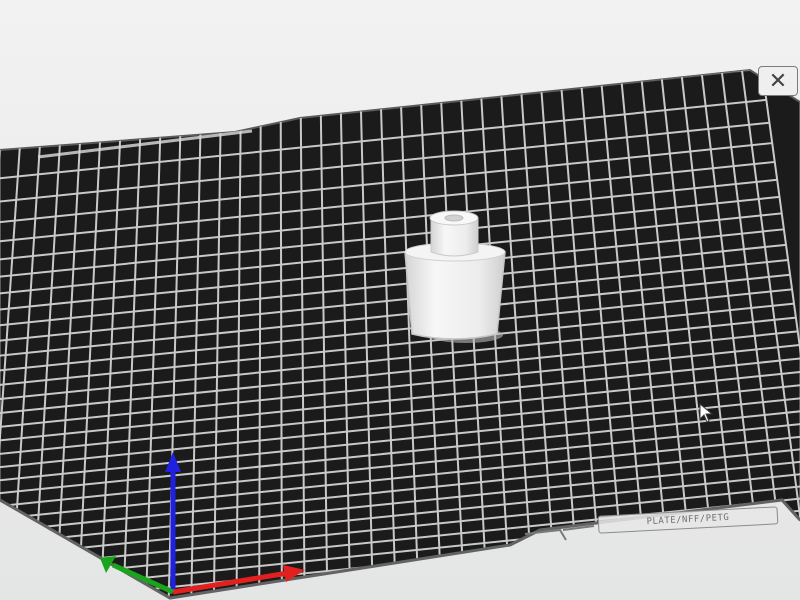 This screenshot has height=600, width=800. What do you see at coordinates (281, 352) in the screenshot?
I see `grid-line-vertical` at bounding box center [281, 352].